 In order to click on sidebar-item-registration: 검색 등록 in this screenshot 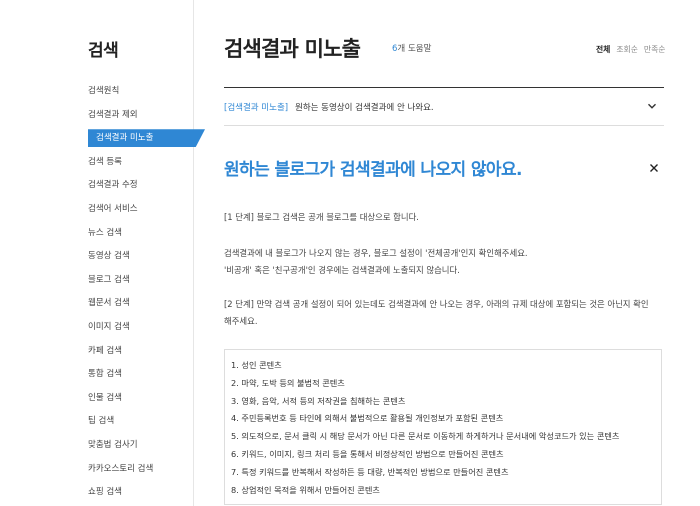, I will do `click(102, 163)`.